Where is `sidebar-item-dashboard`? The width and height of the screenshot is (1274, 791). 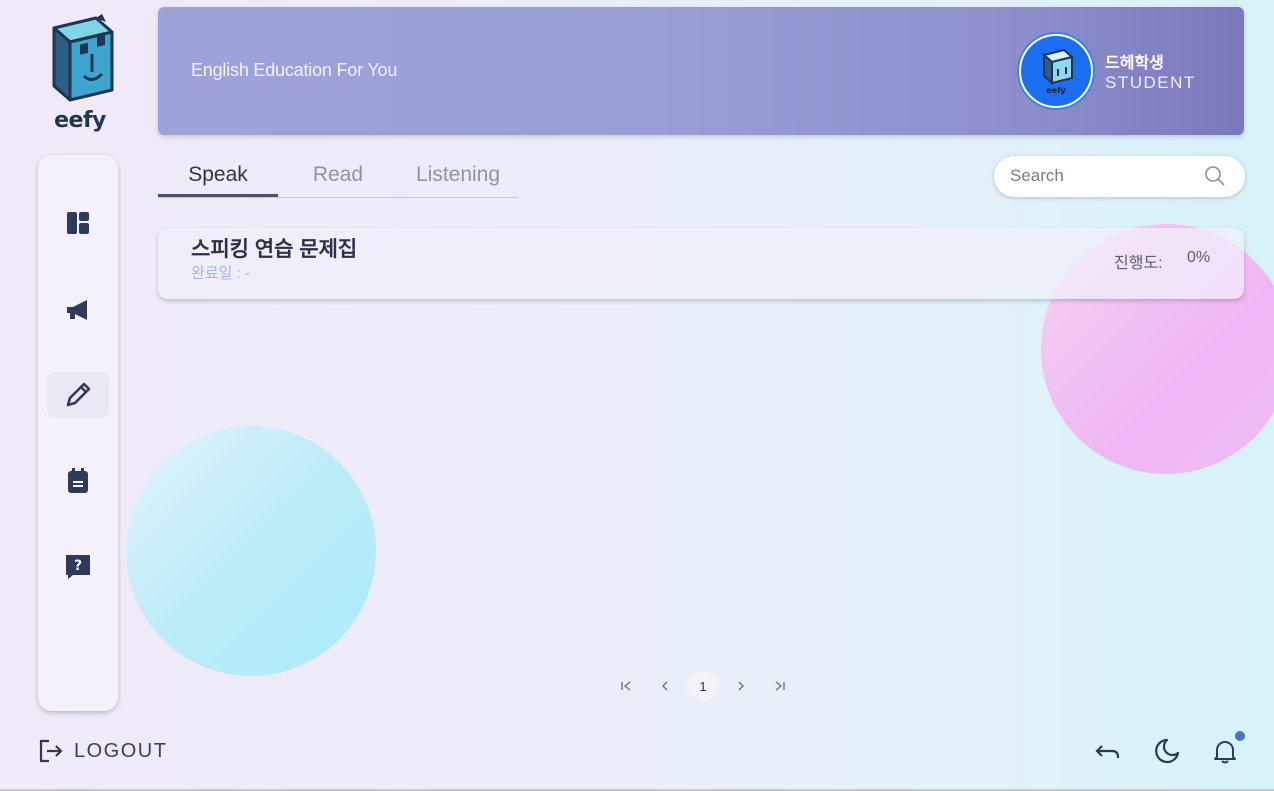
sidebar-item-dashboard is located at coordinates (78, 223).